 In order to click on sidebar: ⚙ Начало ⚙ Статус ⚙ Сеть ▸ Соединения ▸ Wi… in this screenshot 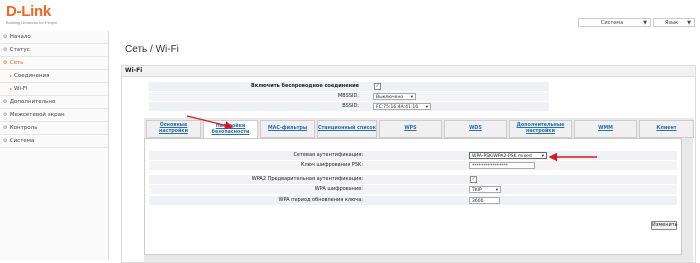, I will do `click(54, 145)`.